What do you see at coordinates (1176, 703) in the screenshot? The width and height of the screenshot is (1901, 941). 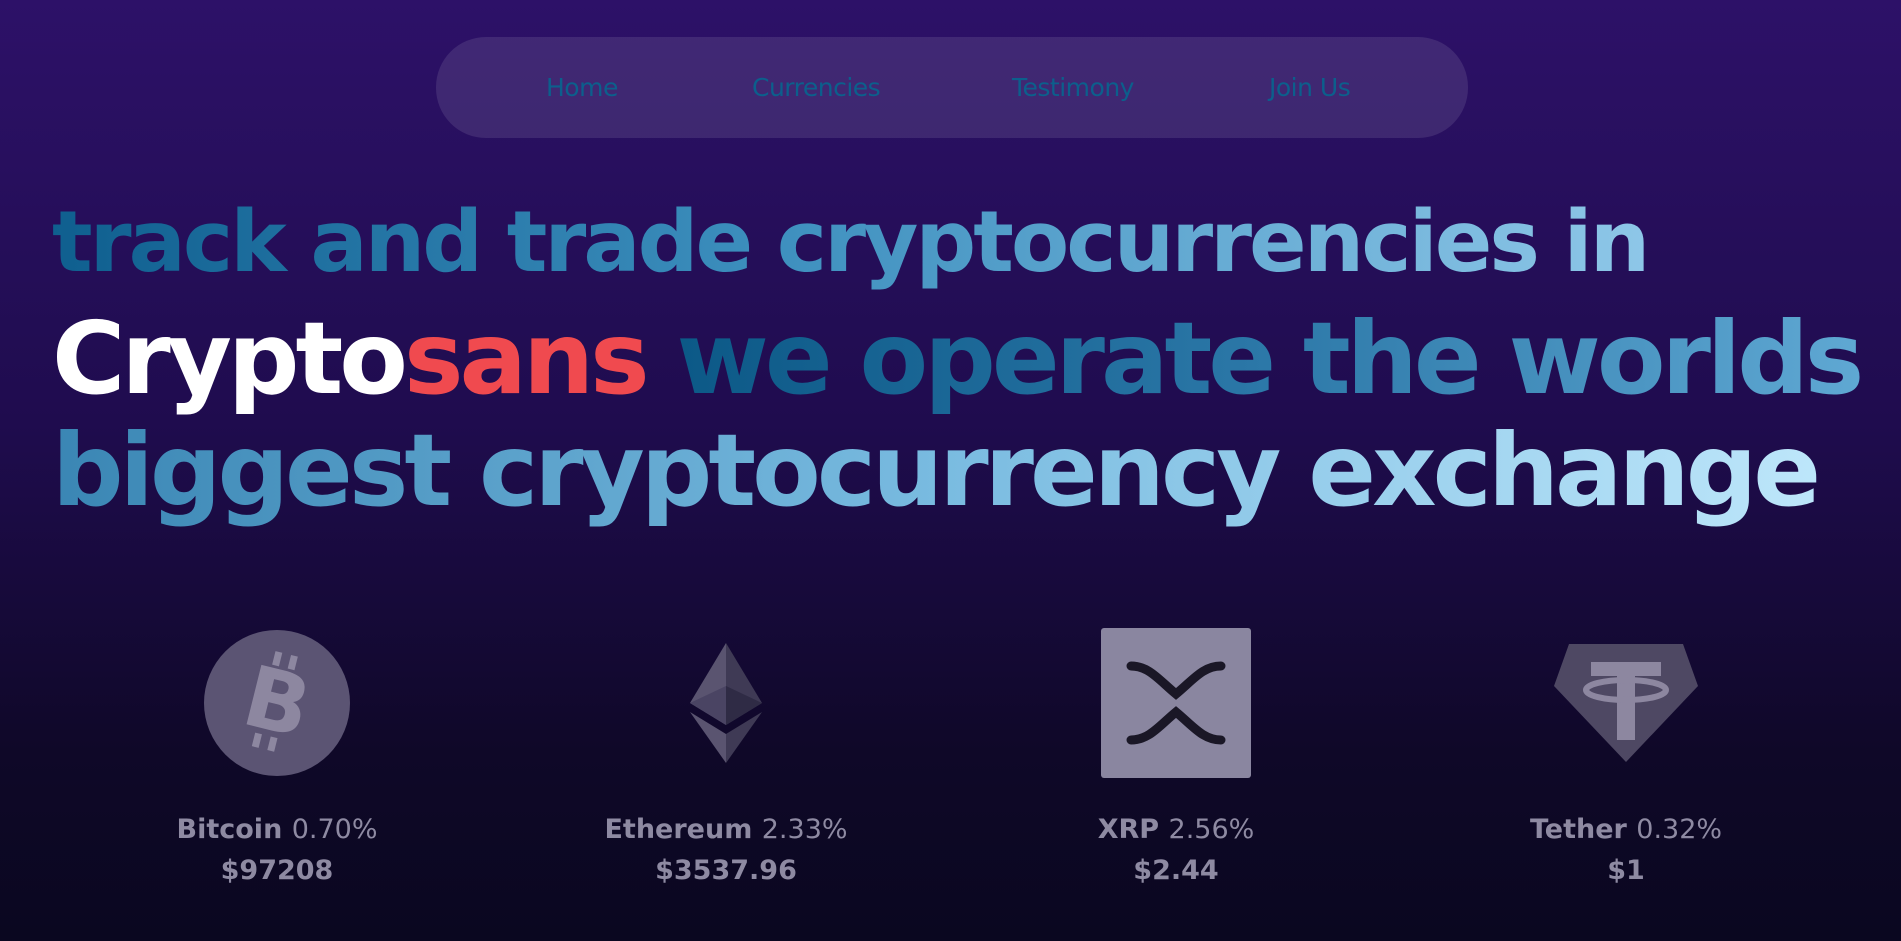 I see `xrp-icon` at bounding box center [1176, 703].